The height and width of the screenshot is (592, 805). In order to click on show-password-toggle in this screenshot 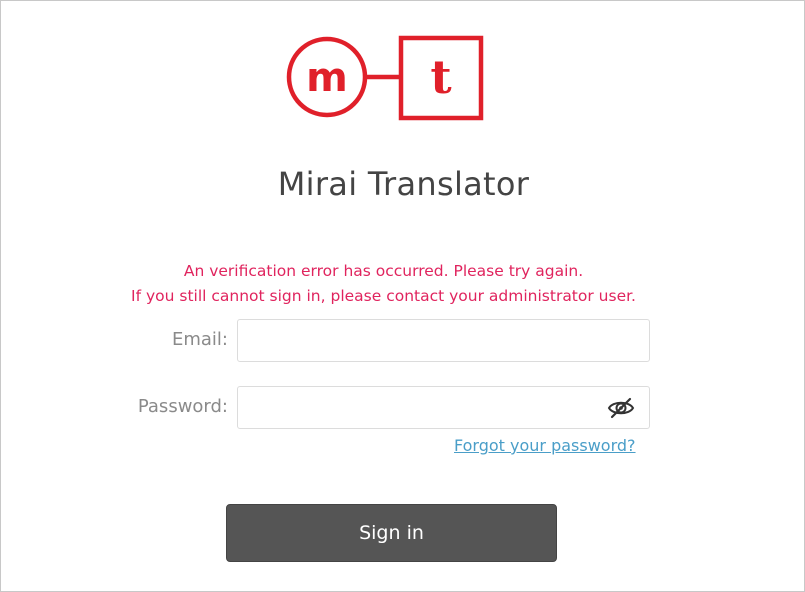, I will do `click(621, 408)`.